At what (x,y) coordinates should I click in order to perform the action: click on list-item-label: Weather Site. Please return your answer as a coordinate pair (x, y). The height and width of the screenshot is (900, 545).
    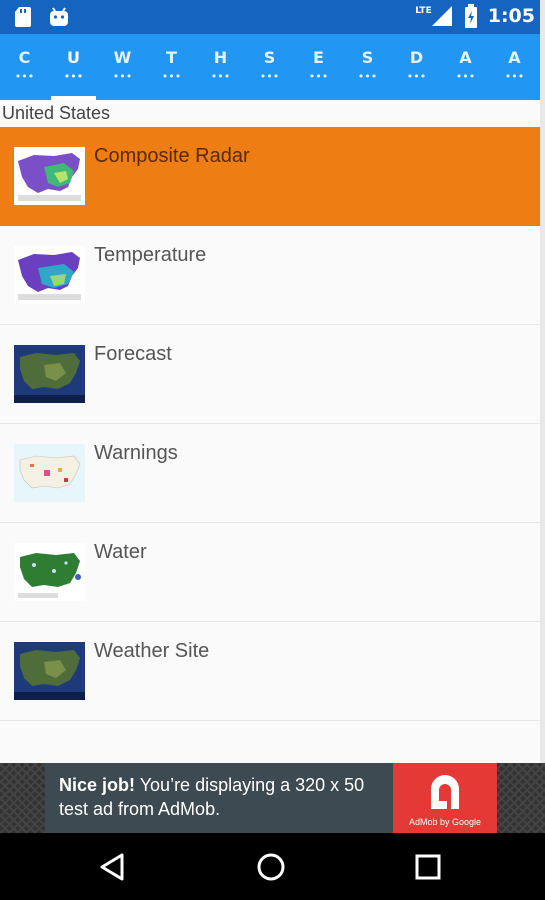
    Looking at the image, I should click on (152, 651).